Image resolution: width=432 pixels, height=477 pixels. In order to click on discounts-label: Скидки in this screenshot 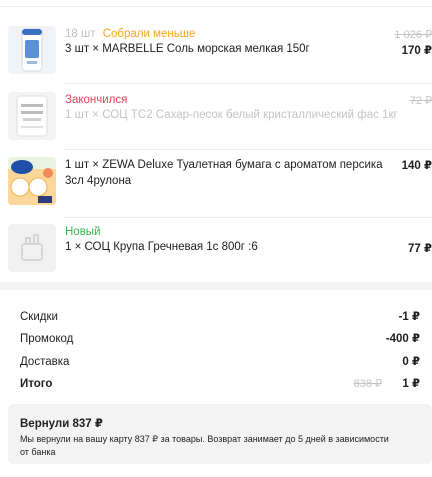, I will do `click(39, 317)`.